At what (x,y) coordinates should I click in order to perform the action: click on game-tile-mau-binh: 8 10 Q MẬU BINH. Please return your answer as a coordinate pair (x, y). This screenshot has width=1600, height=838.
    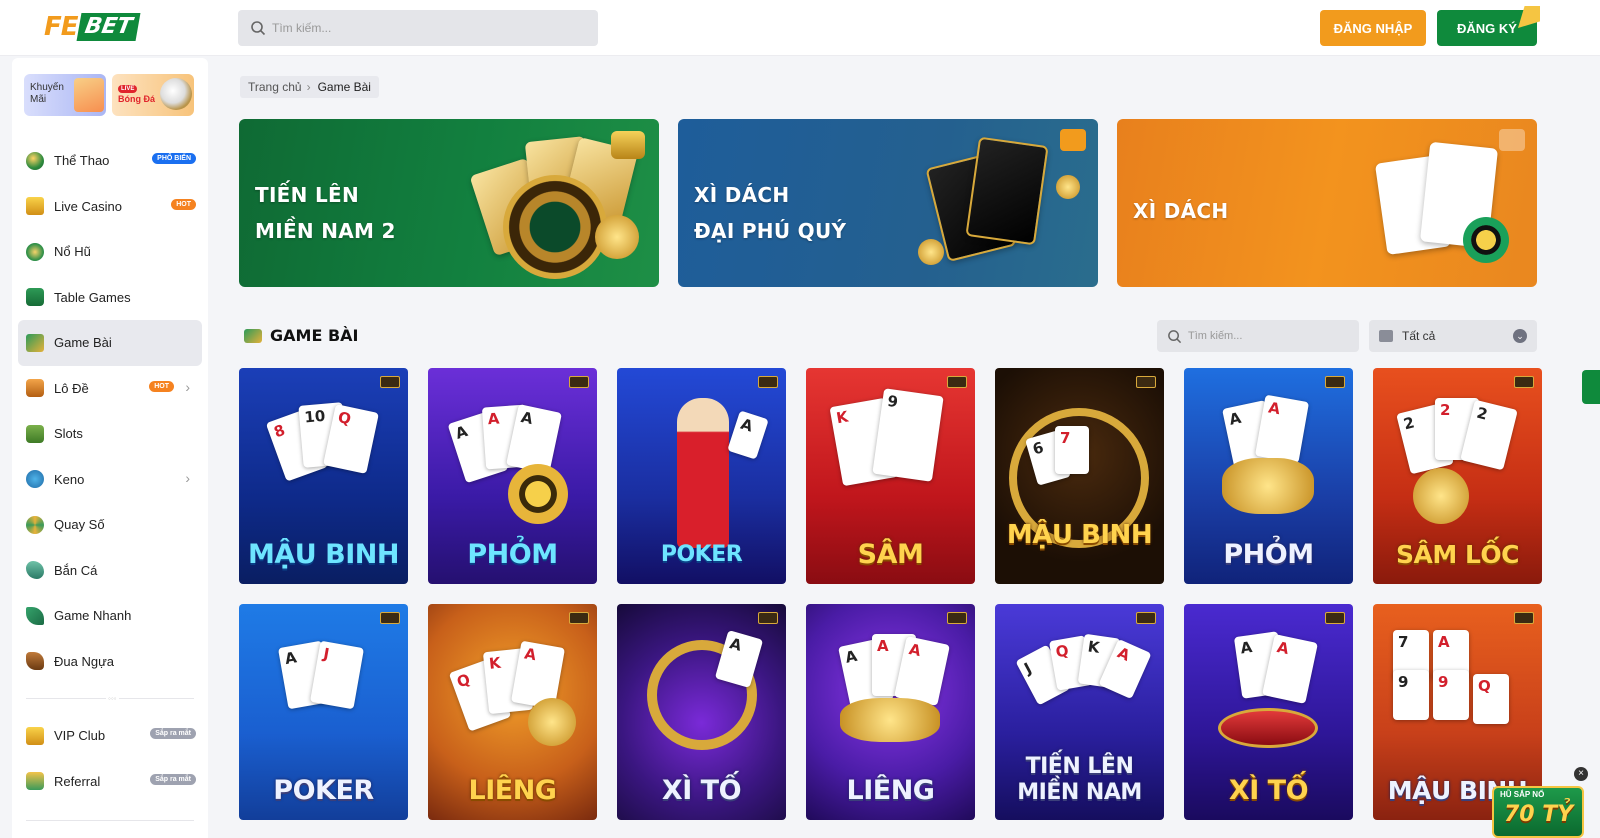
    Looking at the image, I should click on (323, 476).